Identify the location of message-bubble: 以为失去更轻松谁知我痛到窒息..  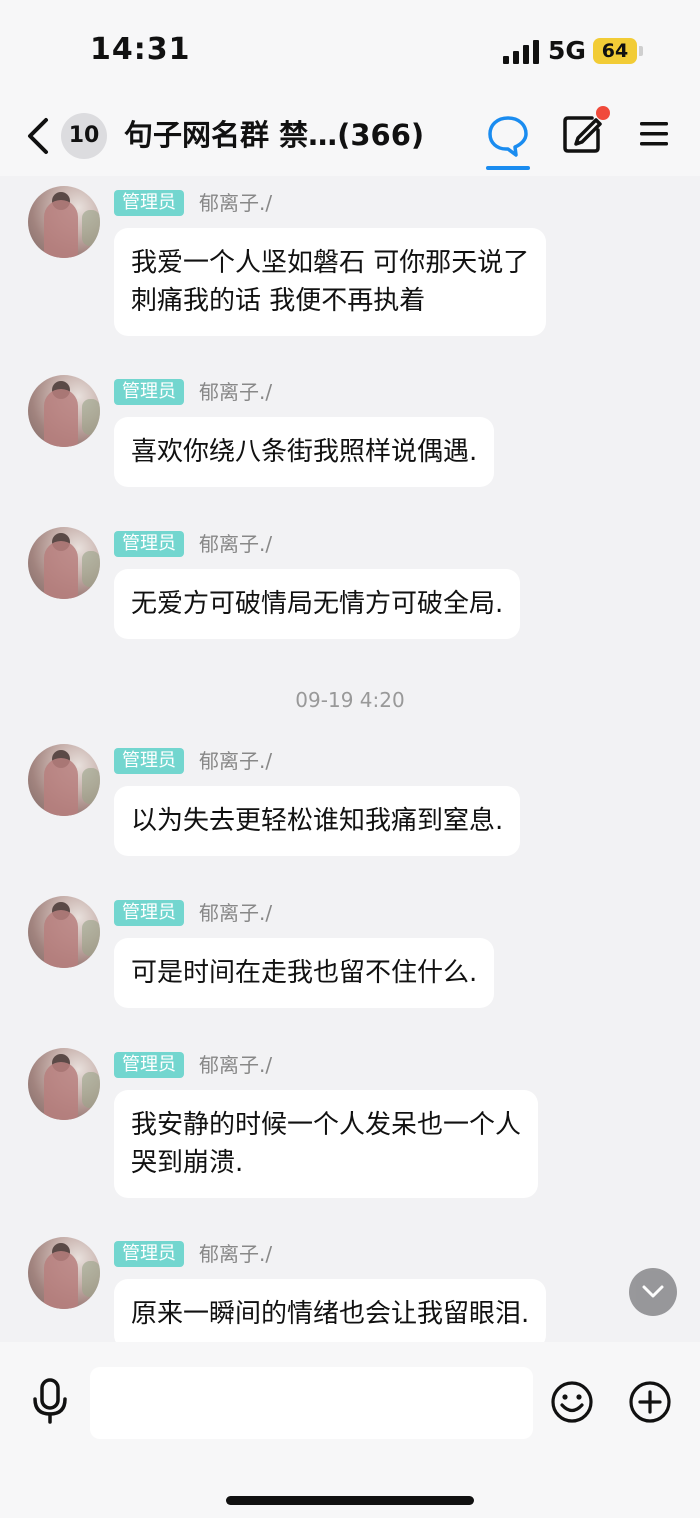
(317, 821).